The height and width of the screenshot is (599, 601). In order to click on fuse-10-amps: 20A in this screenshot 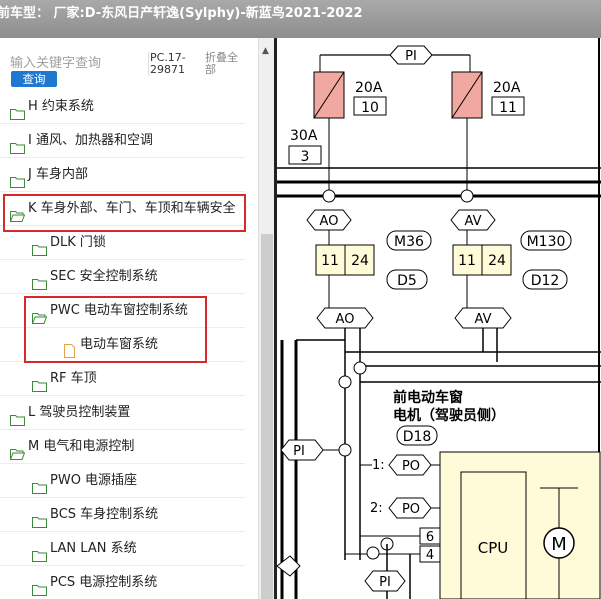, I will do `click(369, 88)`.